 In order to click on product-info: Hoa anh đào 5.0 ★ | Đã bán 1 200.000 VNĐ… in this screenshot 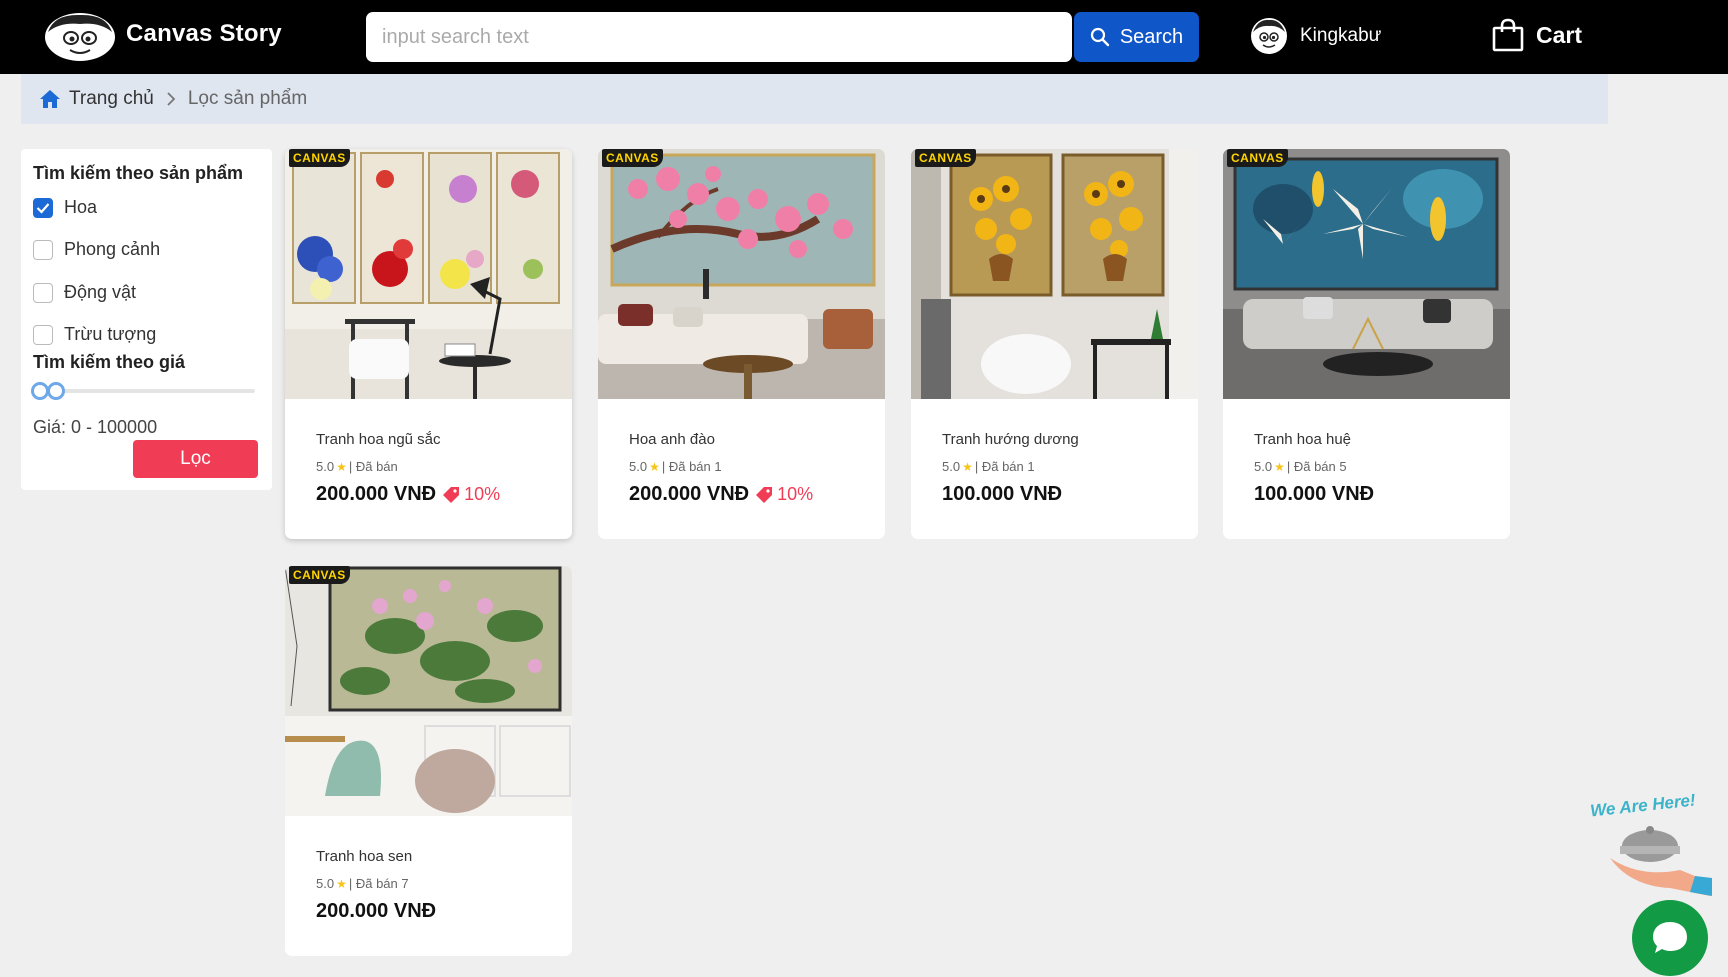, I will do `click(741, 469)`.